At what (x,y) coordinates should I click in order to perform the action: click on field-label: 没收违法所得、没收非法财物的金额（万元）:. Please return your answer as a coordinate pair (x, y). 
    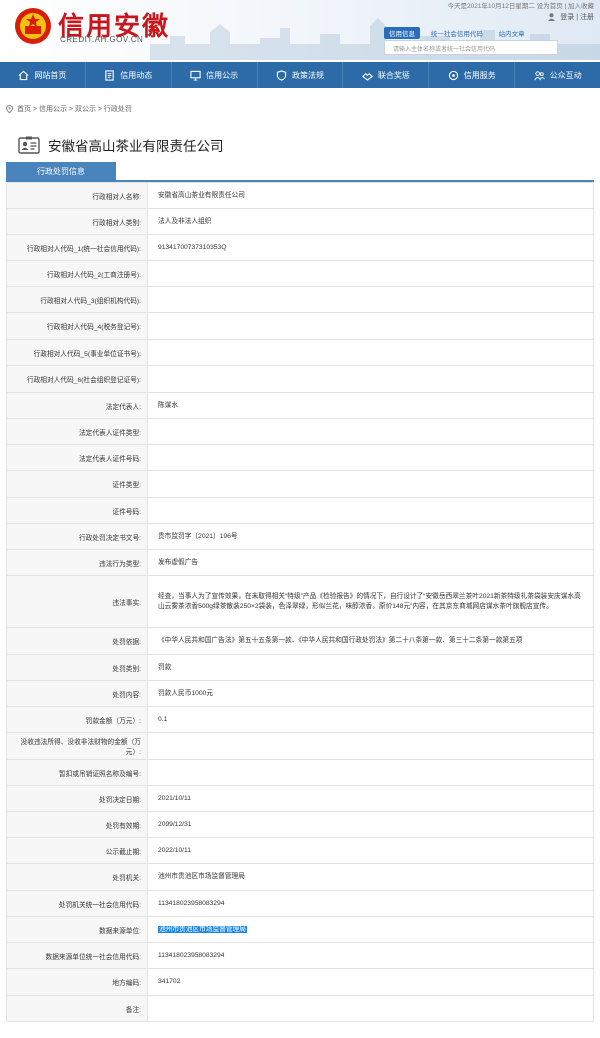
    Looking at the image, I should click on (77, 746).